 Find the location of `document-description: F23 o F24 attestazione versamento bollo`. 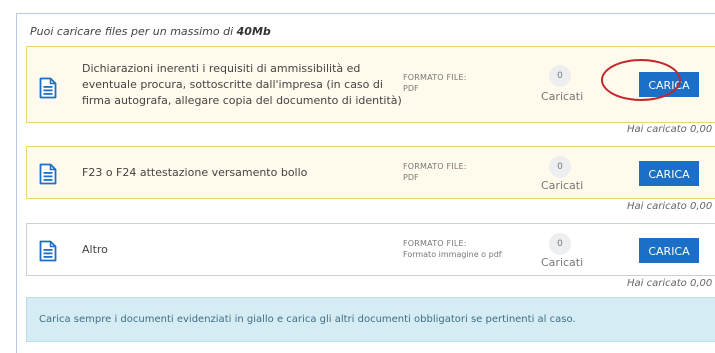

document-description: F23 o F24 attestazione versamento bollo is located at coordinates (195, 172).